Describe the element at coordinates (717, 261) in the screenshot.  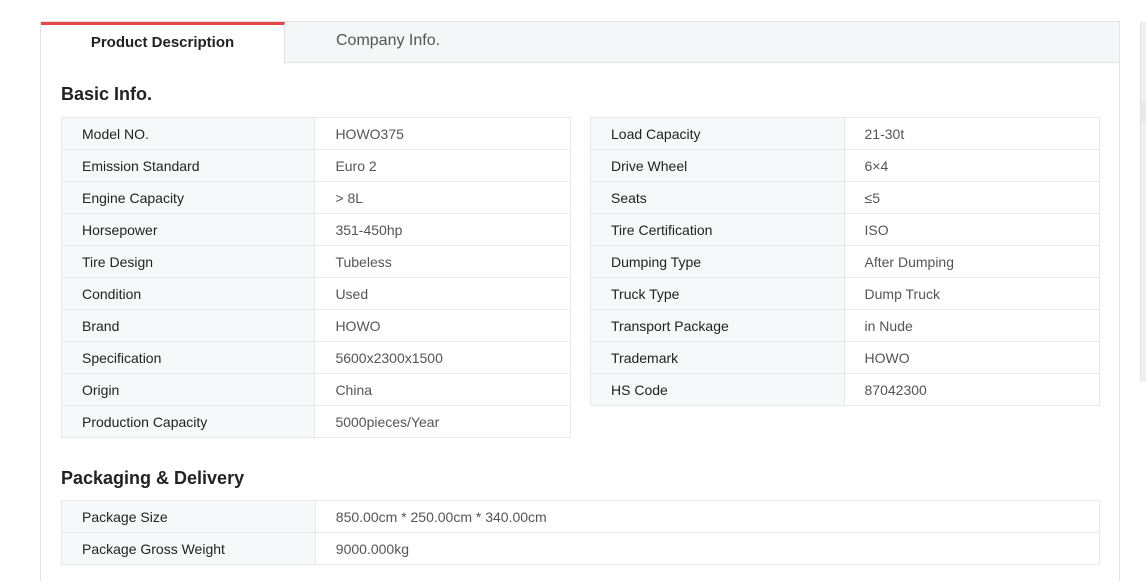
I see `spec-key: Dumping Type` at that location.